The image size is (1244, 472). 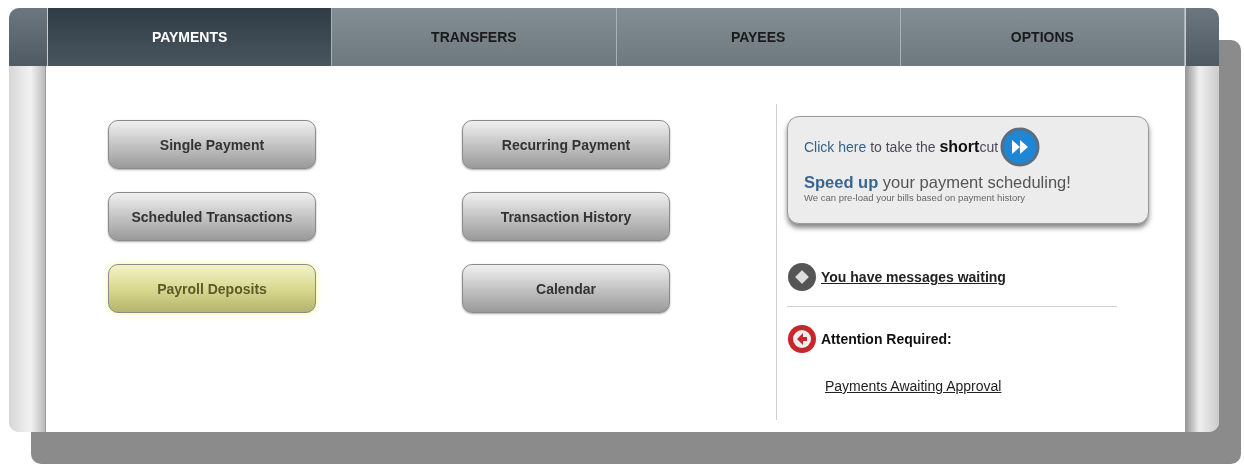 What do you see at coordinates (566, 288) in the screenshot?
I see `menu-button: Calendar` at bounding box center [566, 288].